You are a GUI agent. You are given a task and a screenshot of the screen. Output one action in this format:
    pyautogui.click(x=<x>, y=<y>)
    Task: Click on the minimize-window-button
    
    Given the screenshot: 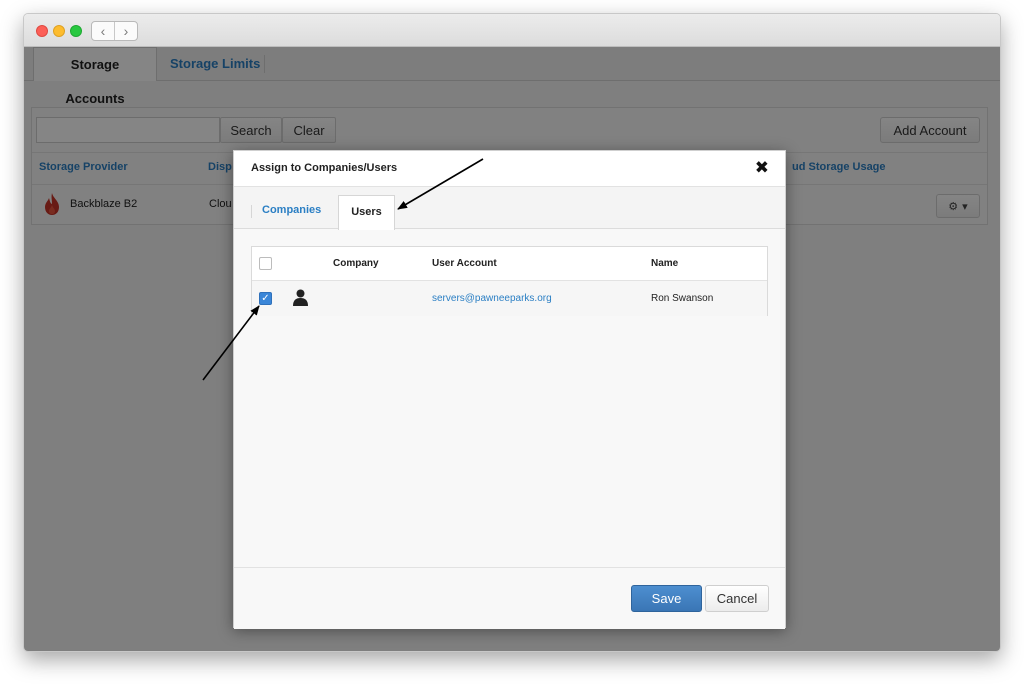 What is the action you would take?
    pyautogui.click(x=59, y=31)
    